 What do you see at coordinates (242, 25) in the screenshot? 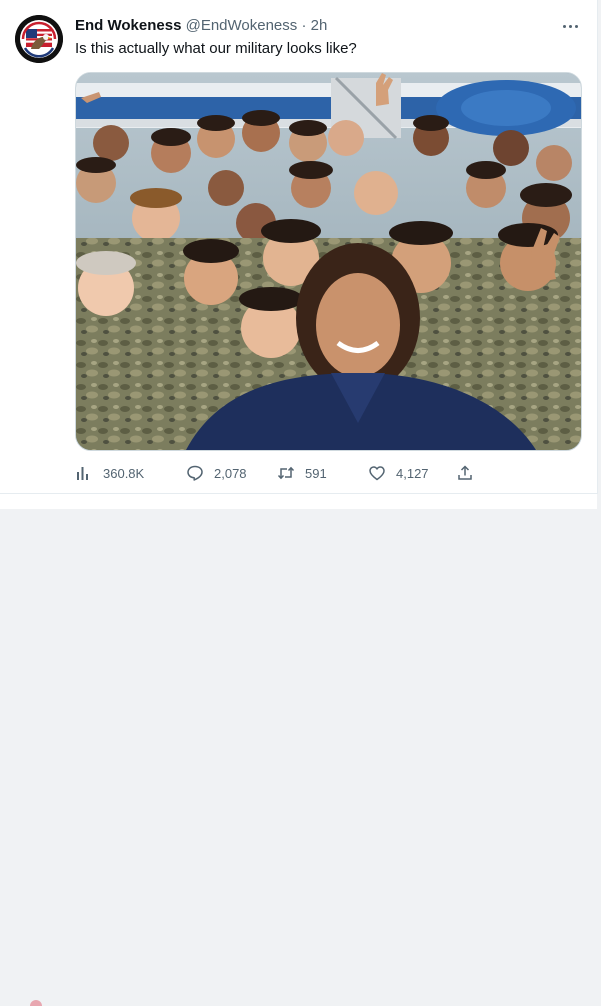
I see `user-handle: @EndWokeness` at bounding box center [242, 25].